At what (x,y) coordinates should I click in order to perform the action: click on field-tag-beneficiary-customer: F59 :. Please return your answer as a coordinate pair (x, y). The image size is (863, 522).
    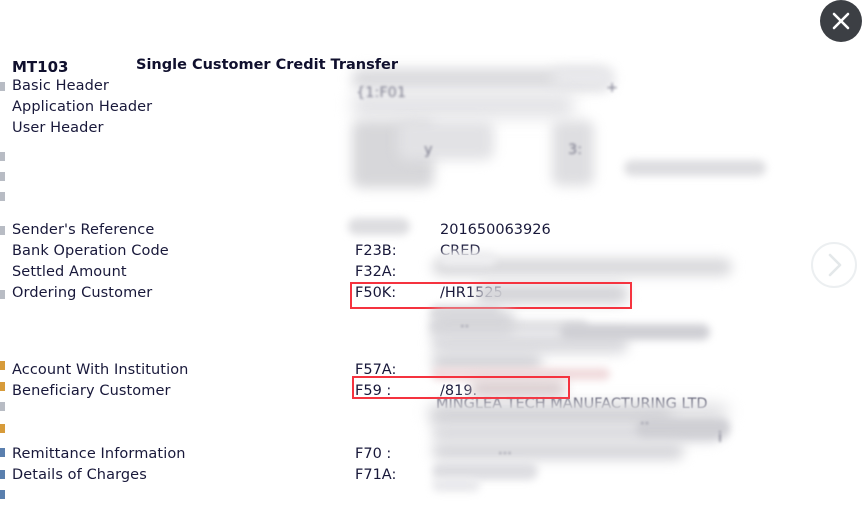
    Looking at the image, I should click on (373, 391).